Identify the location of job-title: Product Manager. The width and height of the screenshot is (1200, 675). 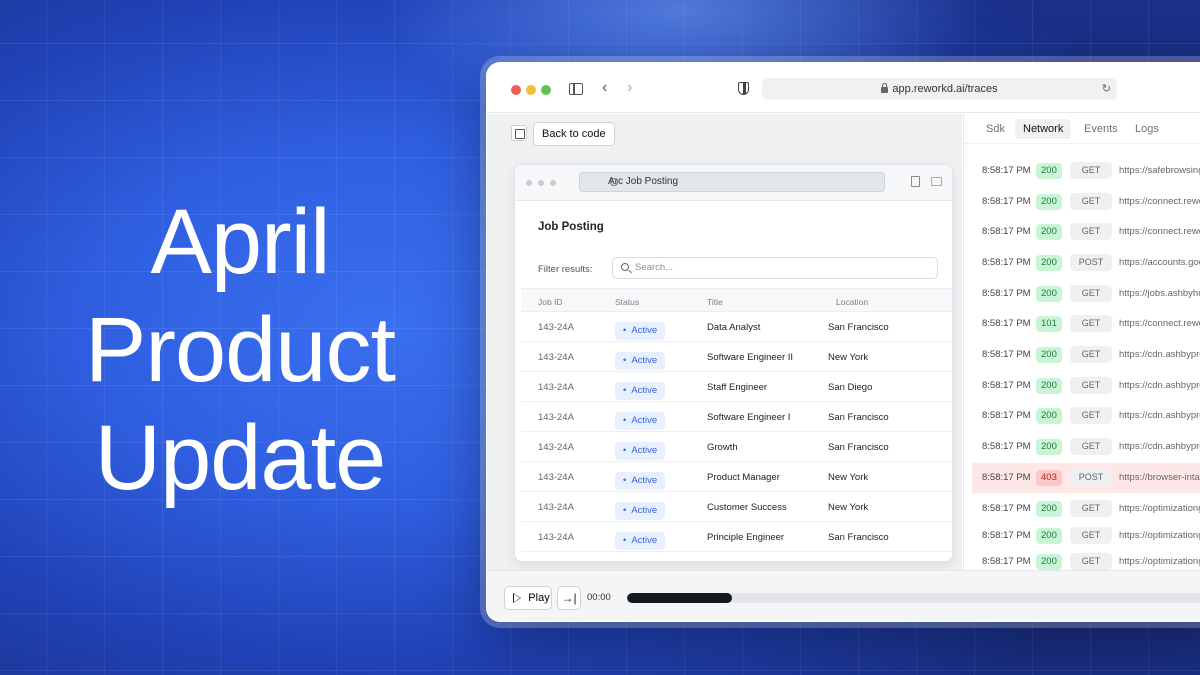
(743, 477).